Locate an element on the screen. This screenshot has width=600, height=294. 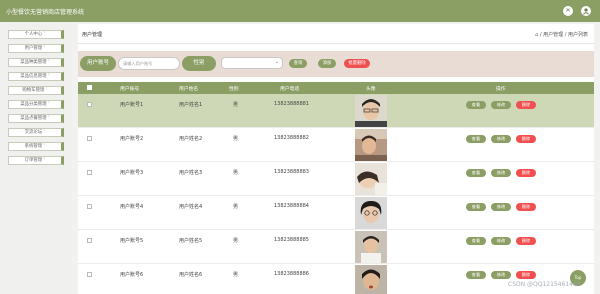
search-button: 查询 is located at coordinates (298, 63).